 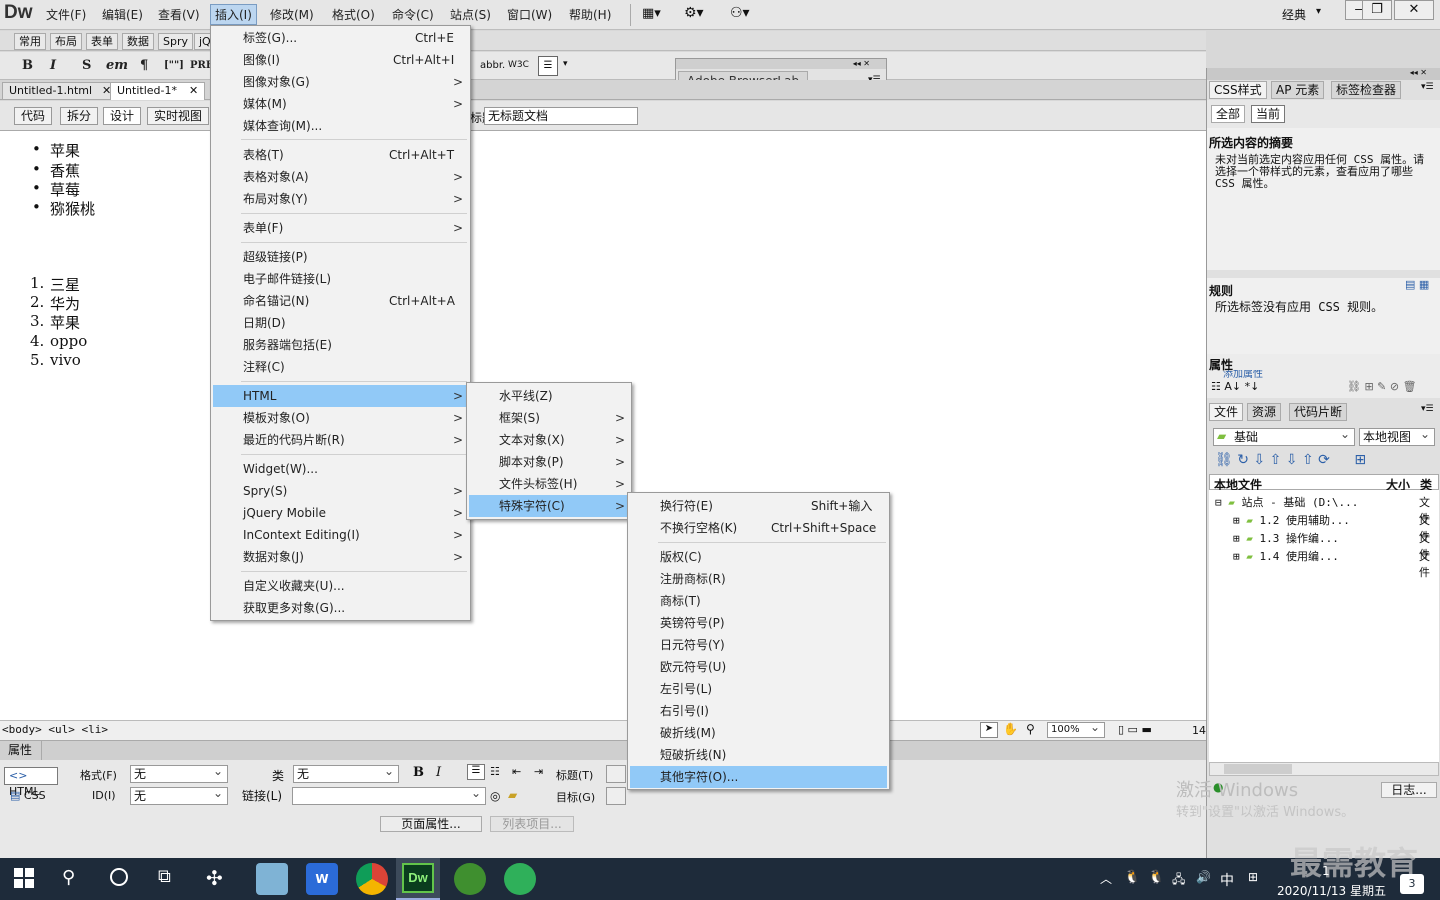 What do you see at coordinates (495, 771) in the screenshot?
I see `ordered-list-icon: ☷` at bounding box center [495, 771].